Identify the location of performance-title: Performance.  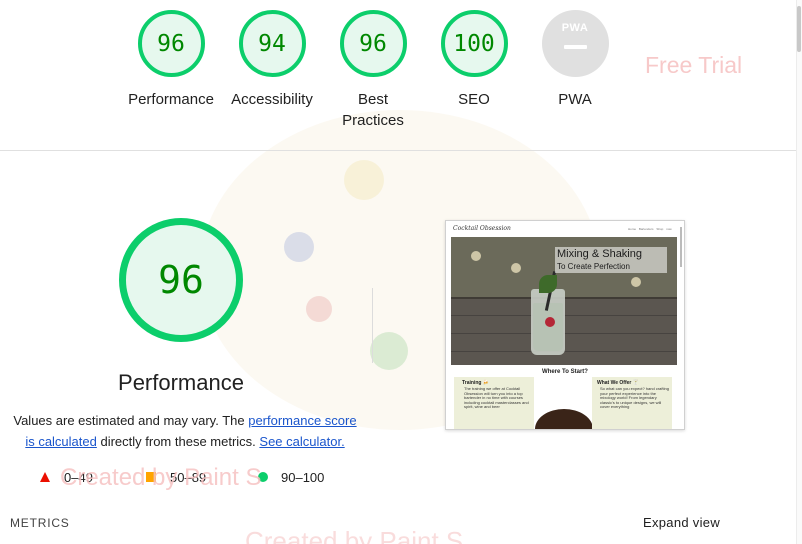
(181, 382).